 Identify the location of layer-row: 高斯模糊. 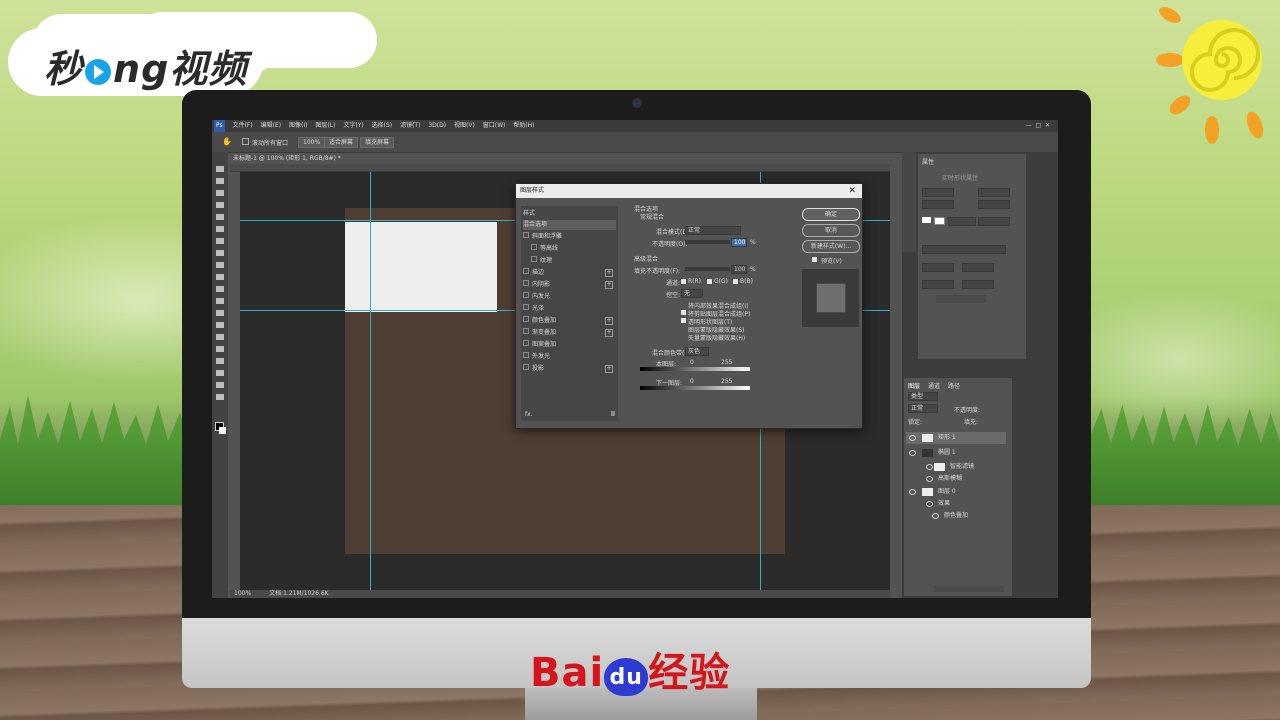
(956, 479).